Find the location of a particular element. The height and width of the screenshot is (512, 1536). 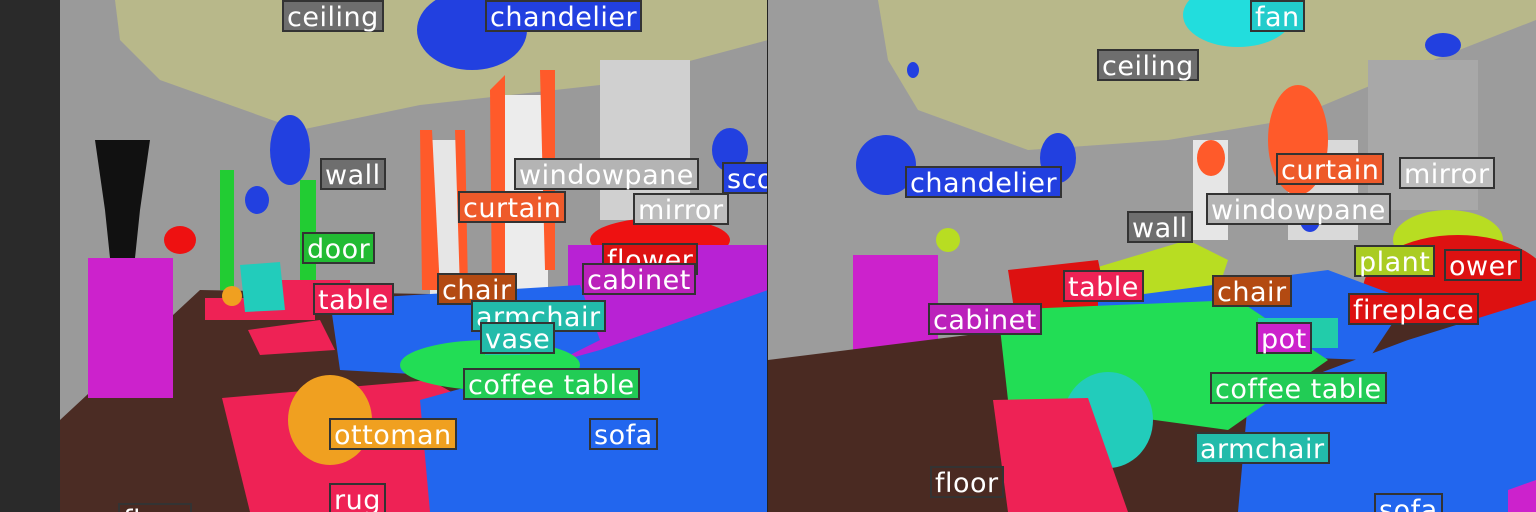

label-plant: plant is located at coordinates (1395, 261).